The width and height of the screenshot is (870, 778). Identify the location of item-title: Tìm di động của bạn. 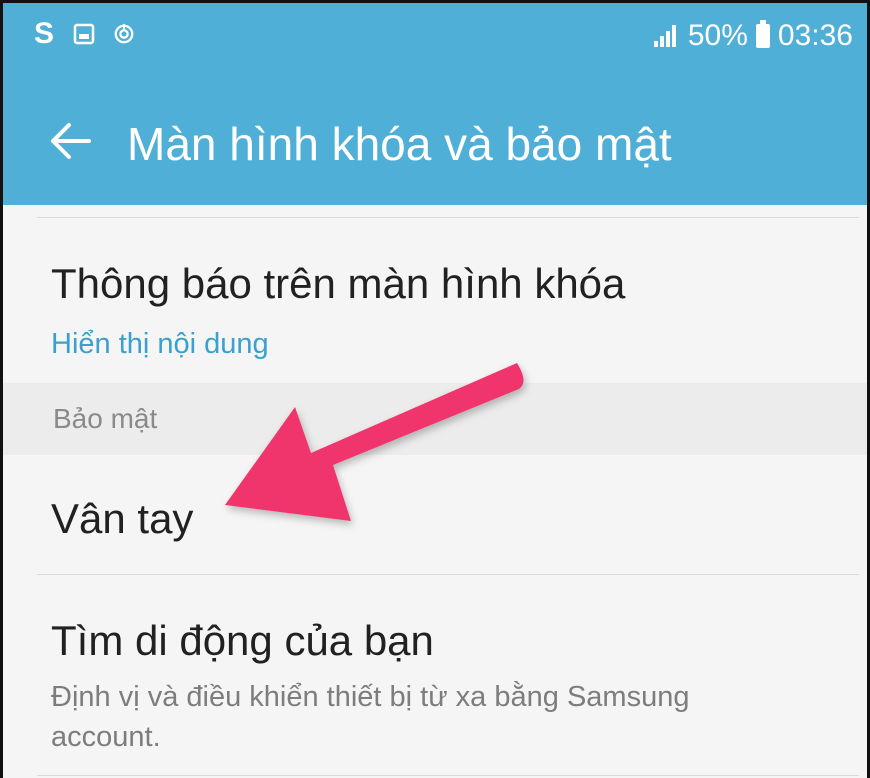
(242, 640).